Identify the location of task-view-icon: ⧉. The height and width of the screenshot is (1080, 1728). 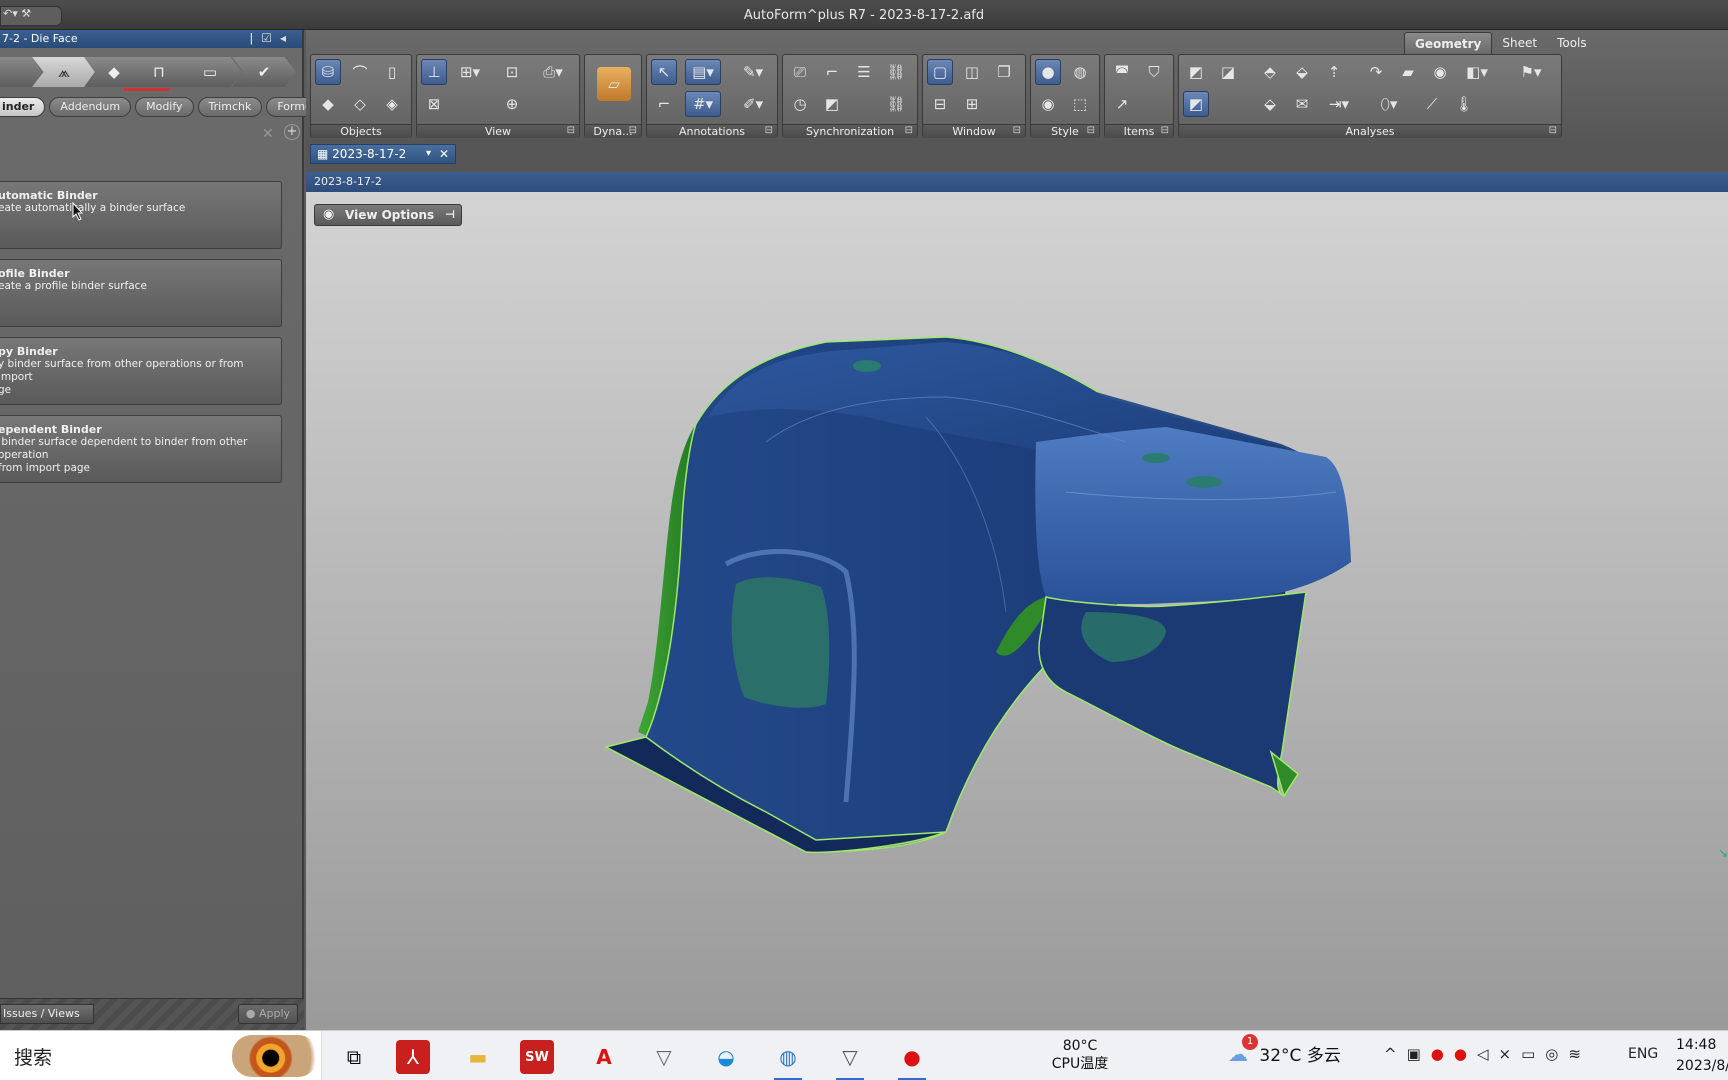
(354, 1057).